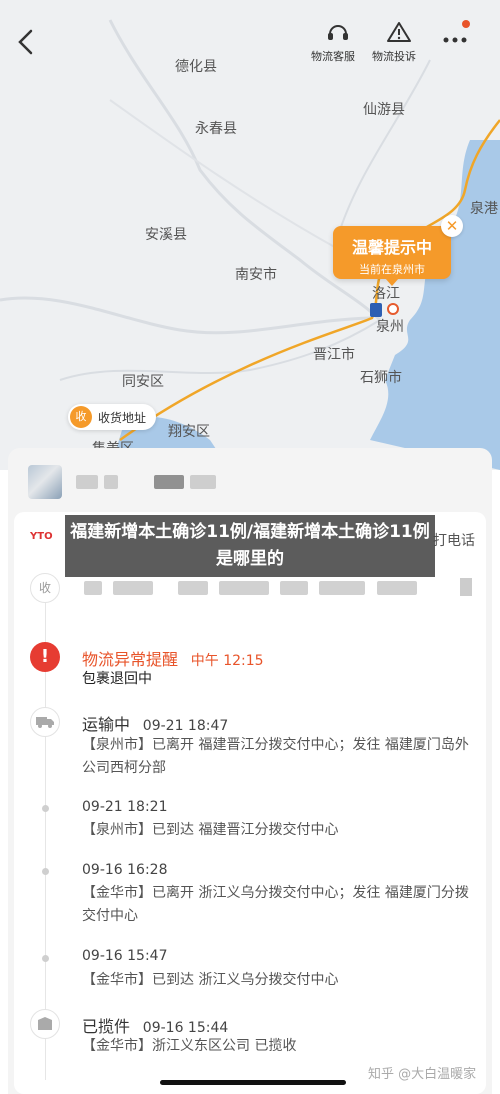  Describe the element at coordinates (189, 1046) in the screenshot. I see `event-detail: 【金华市】浙江义东区公司 已揽收` at that location.